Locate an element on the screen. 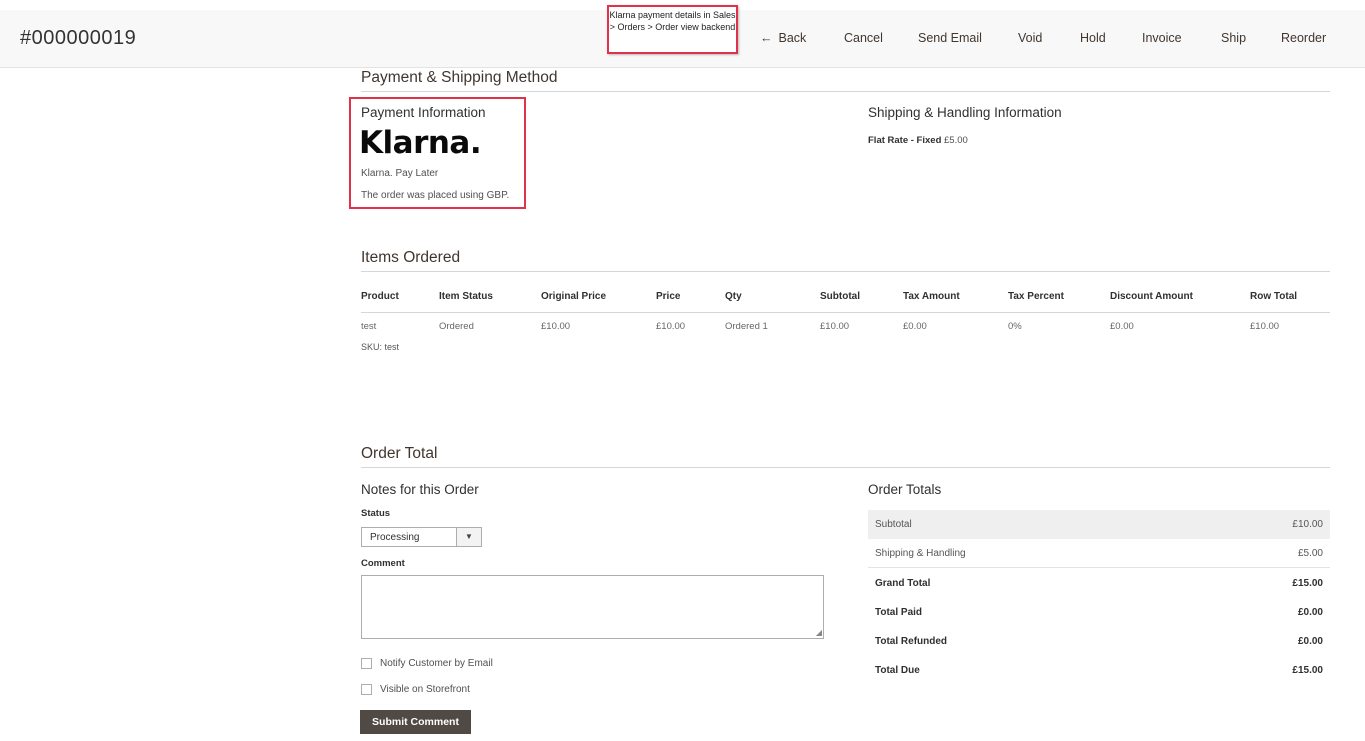 The width and height of the screenshot is (1365, 741). klarna-logo: Klarna. is located at coordinates (420, 143).